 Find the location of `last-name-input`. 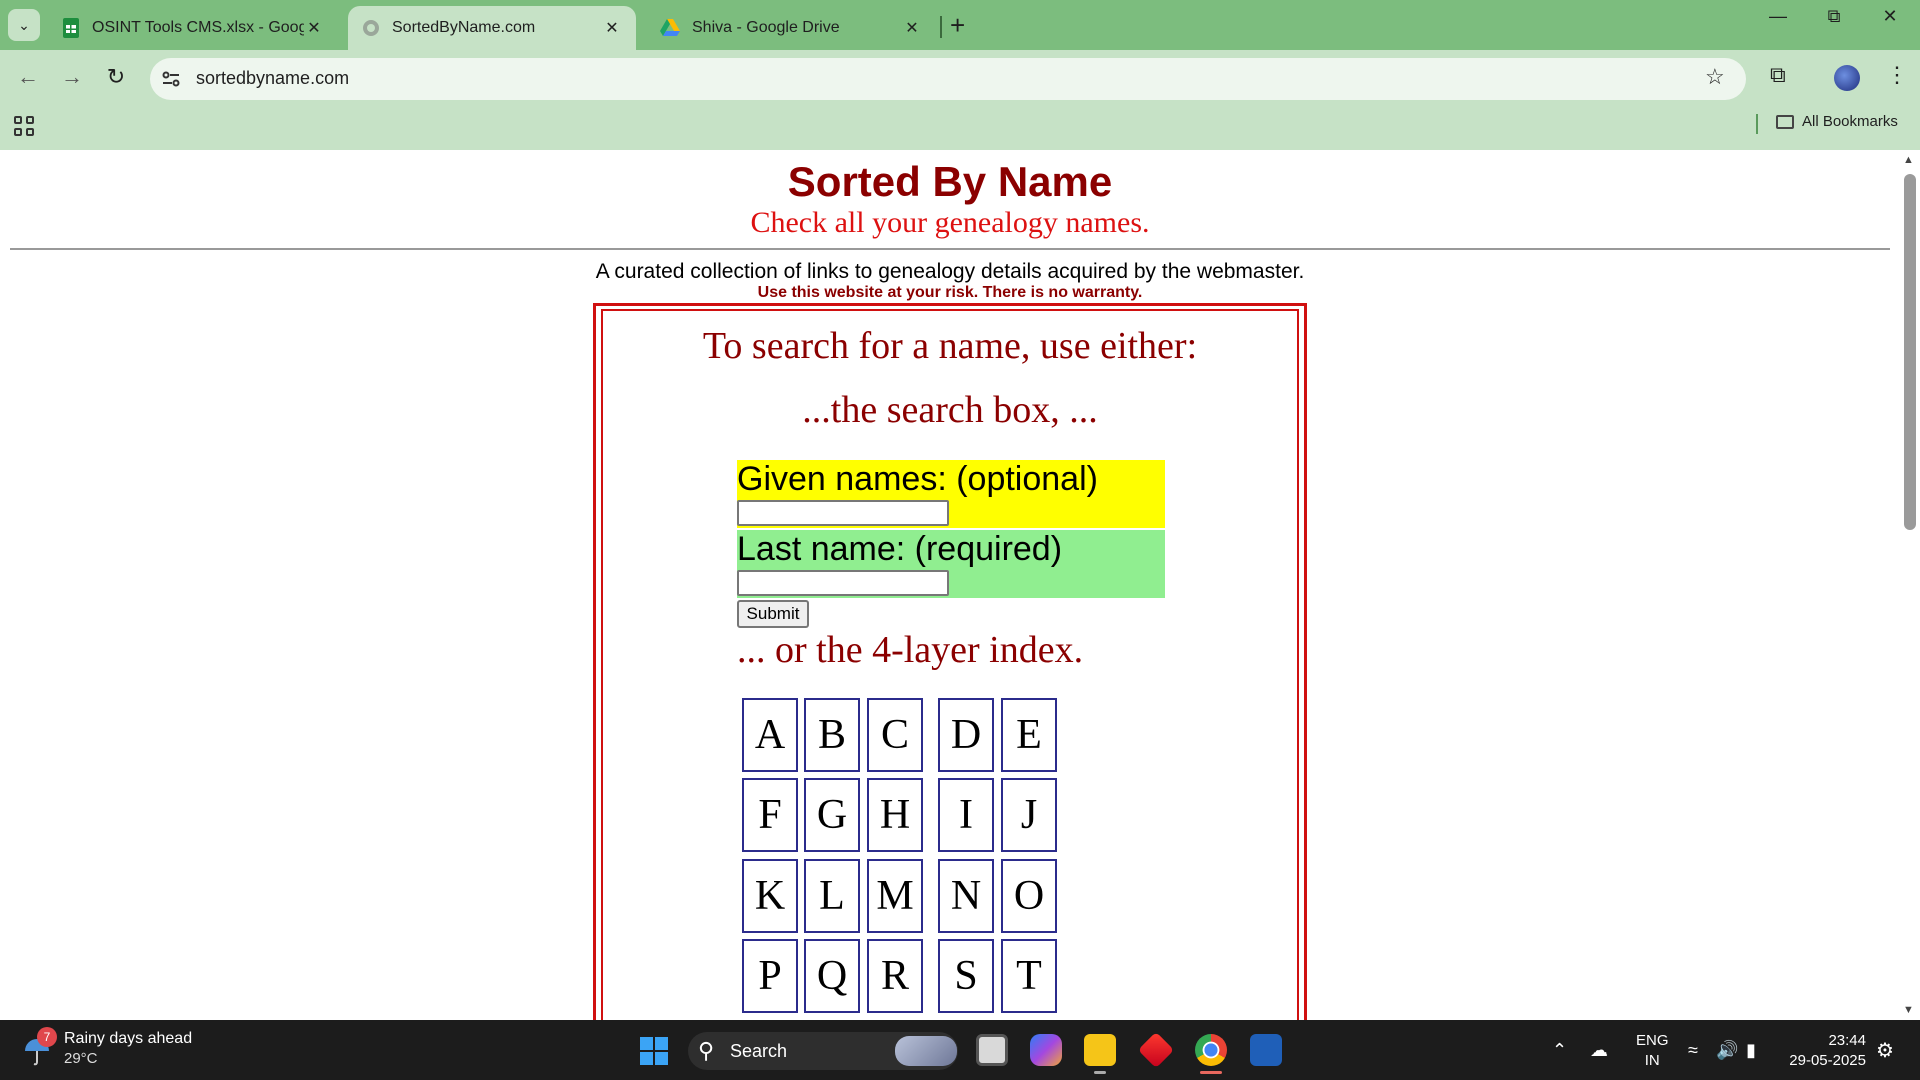

last-name-input is located at coordinates (843, 583).